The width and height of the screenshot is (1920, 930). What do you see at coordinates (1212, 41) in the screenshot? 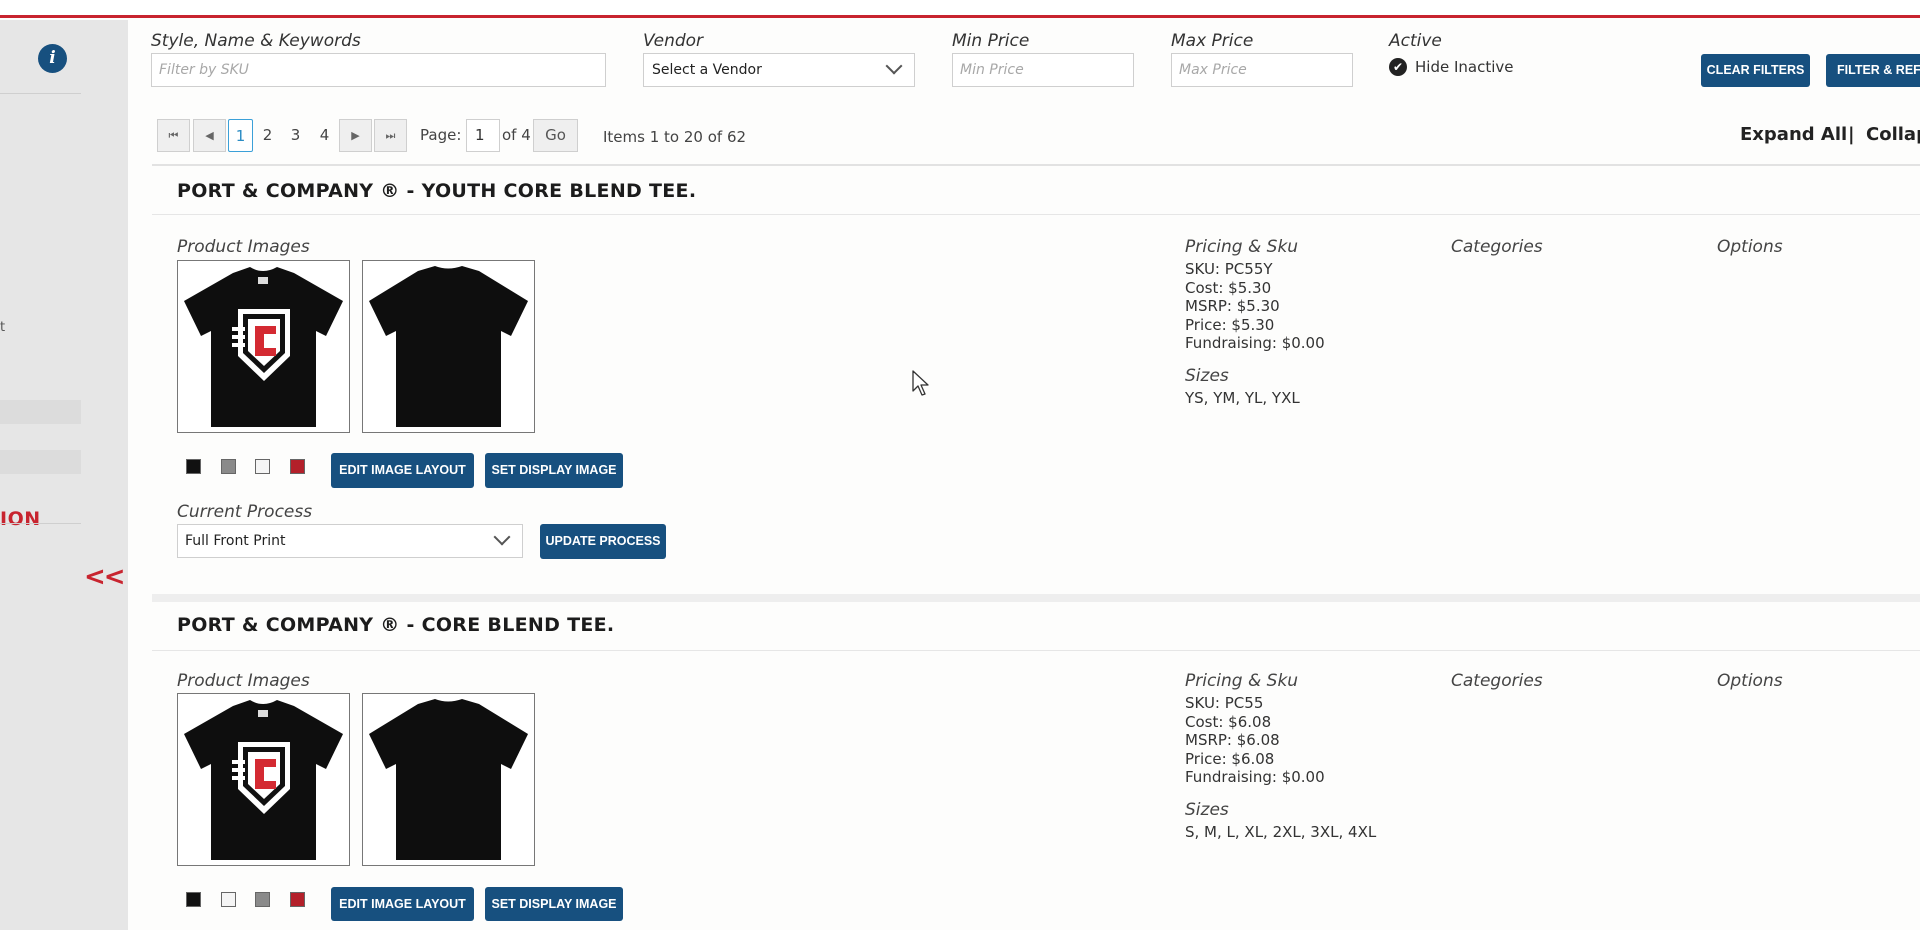
I see `max-price-label: Max Price` at bounding box center [1212, 41].